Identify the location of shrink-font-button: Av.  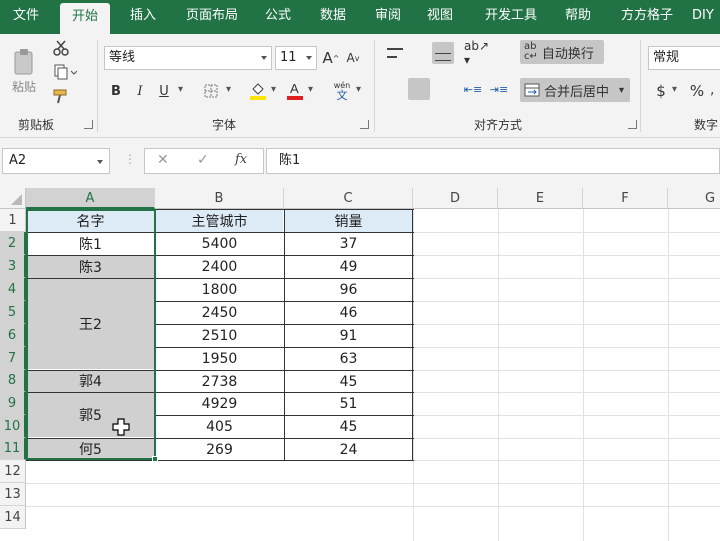
(353, 58).